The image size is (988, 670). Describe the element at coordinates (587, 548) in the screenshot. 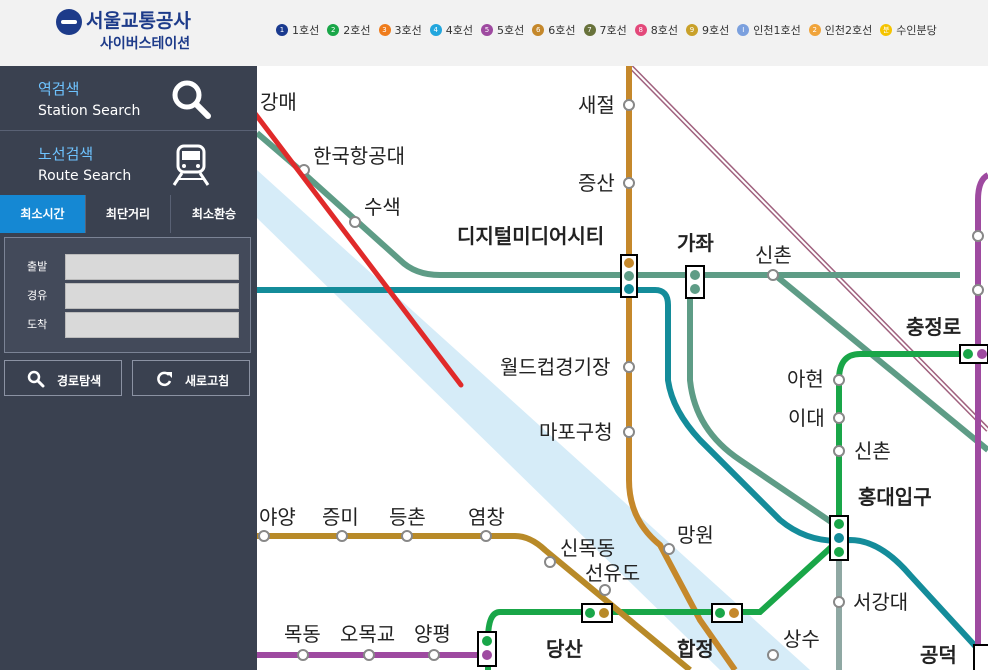

I see `station-sinmokdong: 신목동` at that location.